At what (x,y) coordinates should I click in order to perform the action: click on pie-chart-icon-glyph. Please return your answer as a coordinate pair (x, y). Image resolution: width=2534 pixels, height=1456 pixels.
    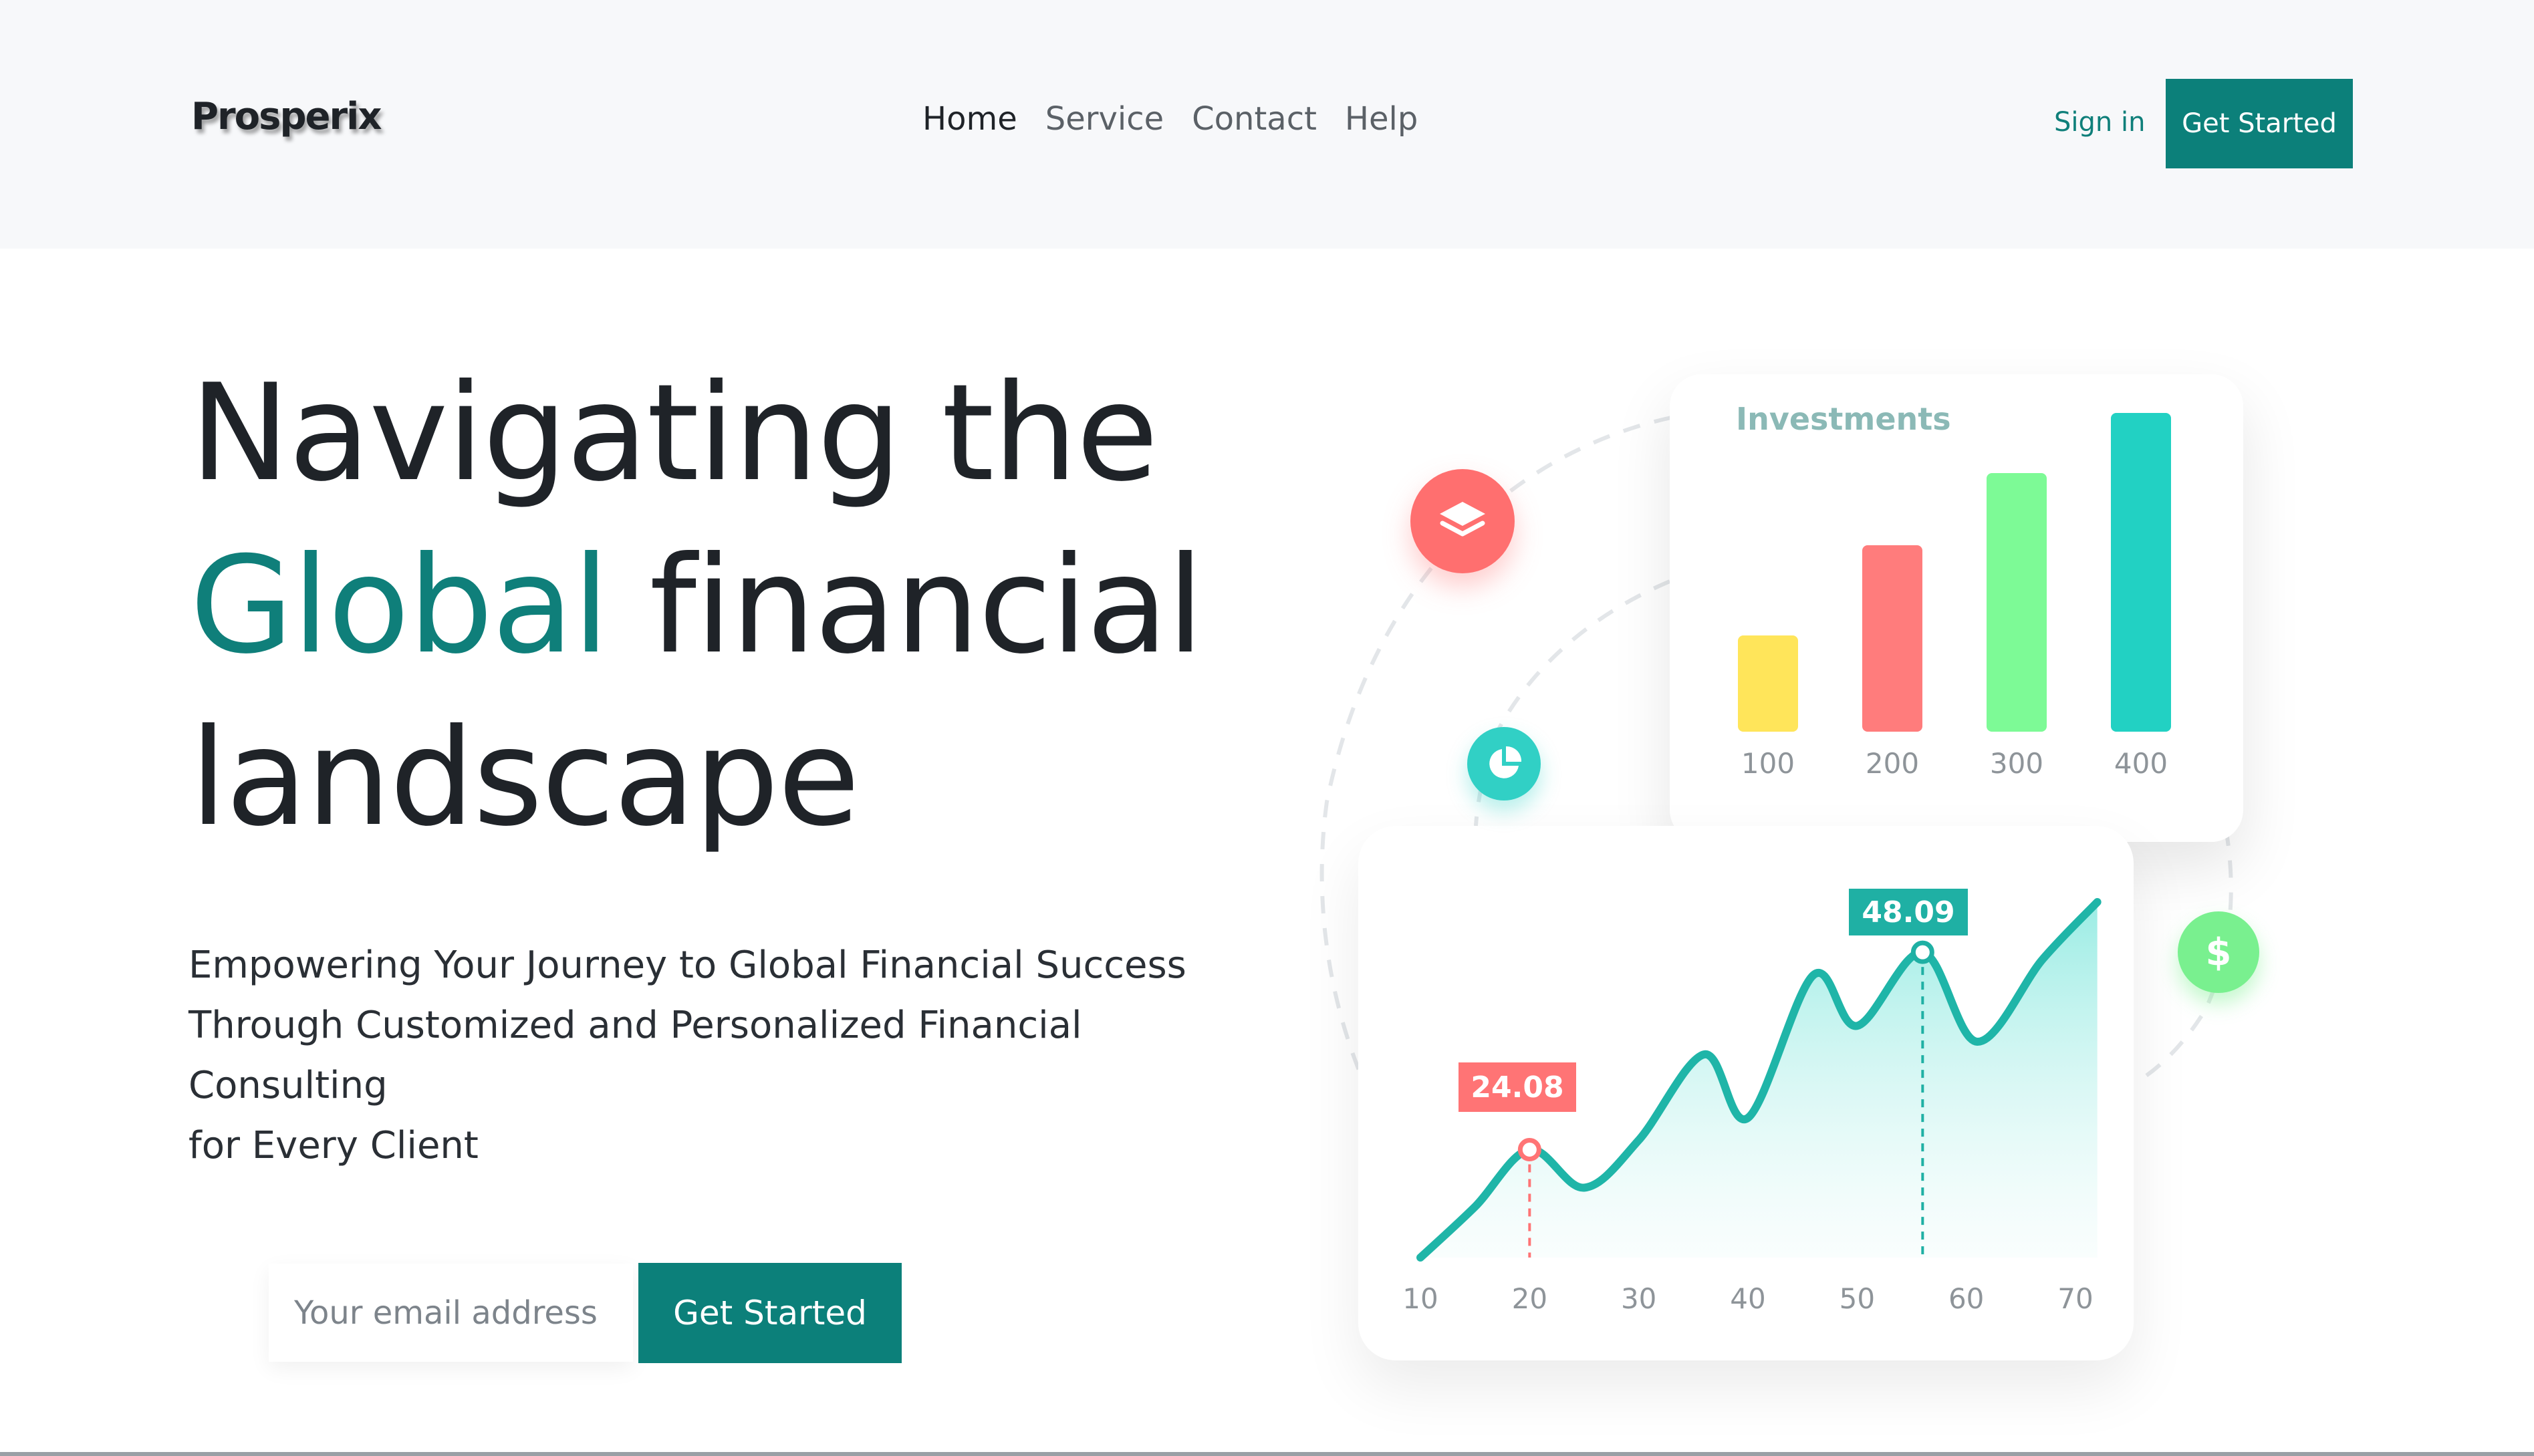
    Looking at the image, I should click on (1505, 762).